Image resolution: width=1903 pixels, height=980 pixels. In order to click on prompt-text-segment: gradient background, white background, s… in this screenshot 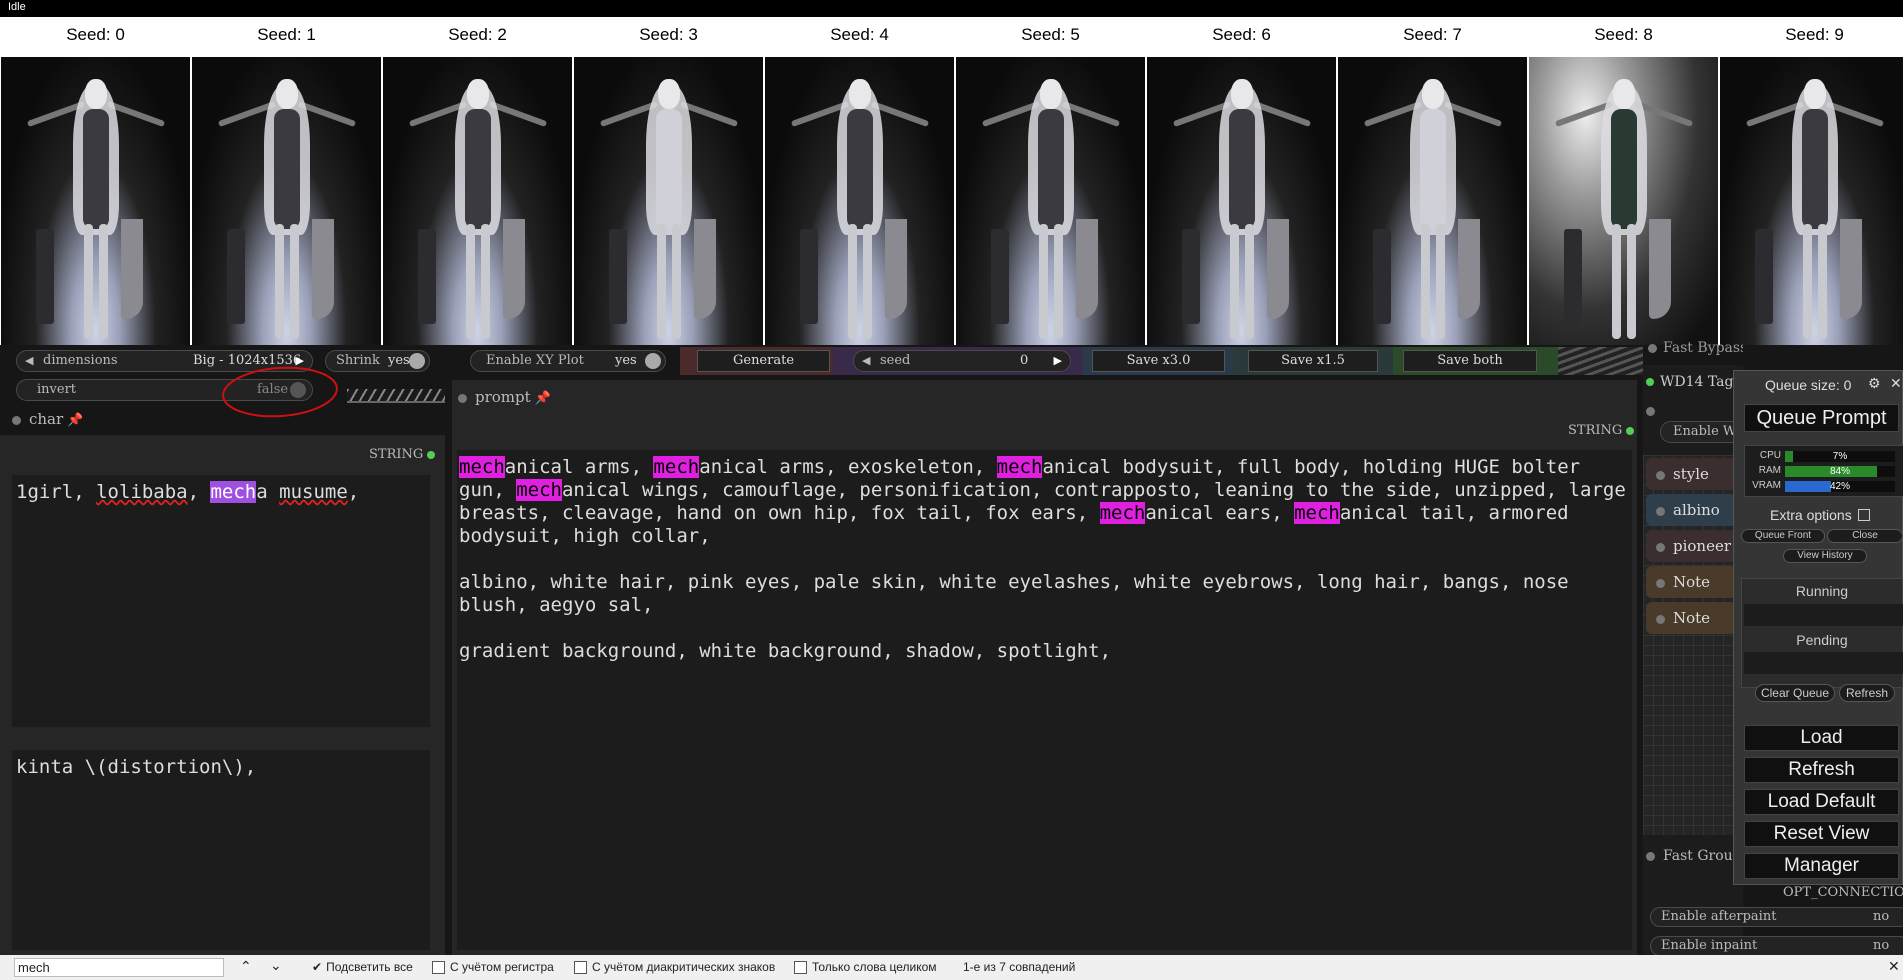, I will do `click(785, 651)`.